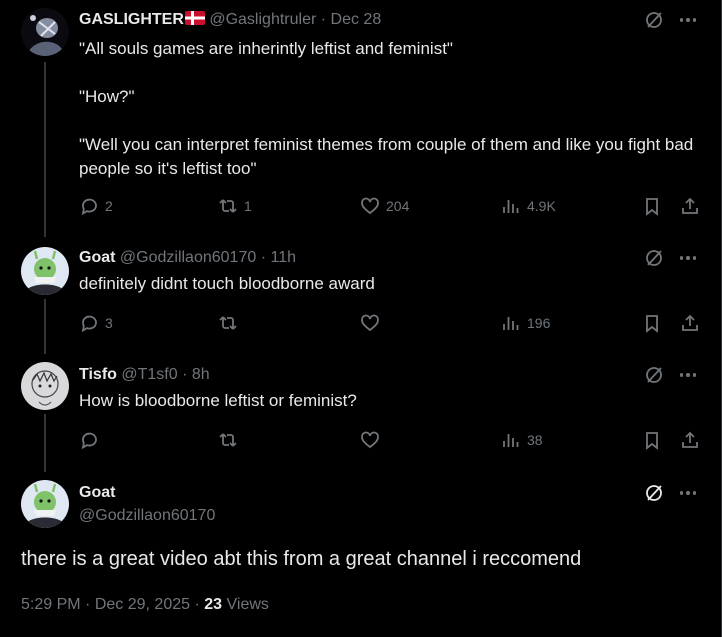  Describe the element at coordinates (107, 96) in the screenshot. I see `tweet-text-line: "How?"` at that location.